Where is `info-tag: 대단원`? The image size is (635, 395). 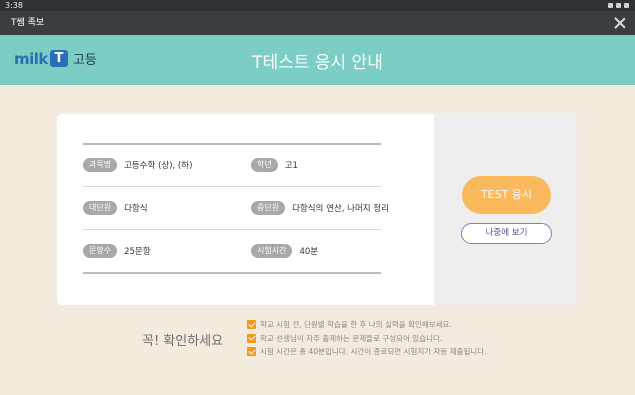 info-tag: 대단원 is located at coordinates (100, 207).